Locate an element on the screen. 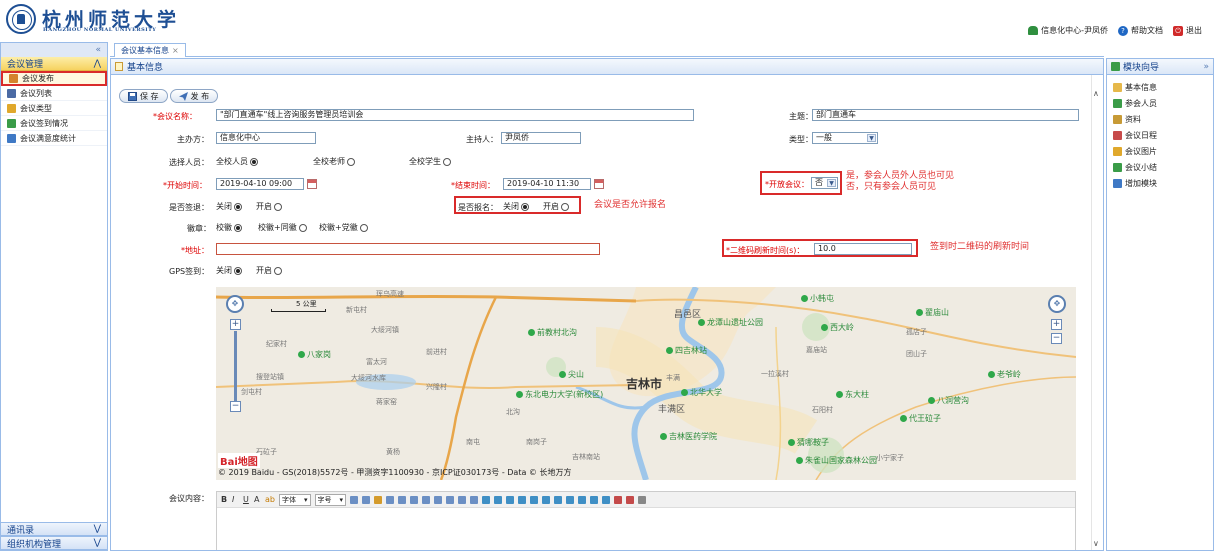 This screenshot has width=1214, height=551. host-input: 尹凤侨 is located at coordinates (541, 138).